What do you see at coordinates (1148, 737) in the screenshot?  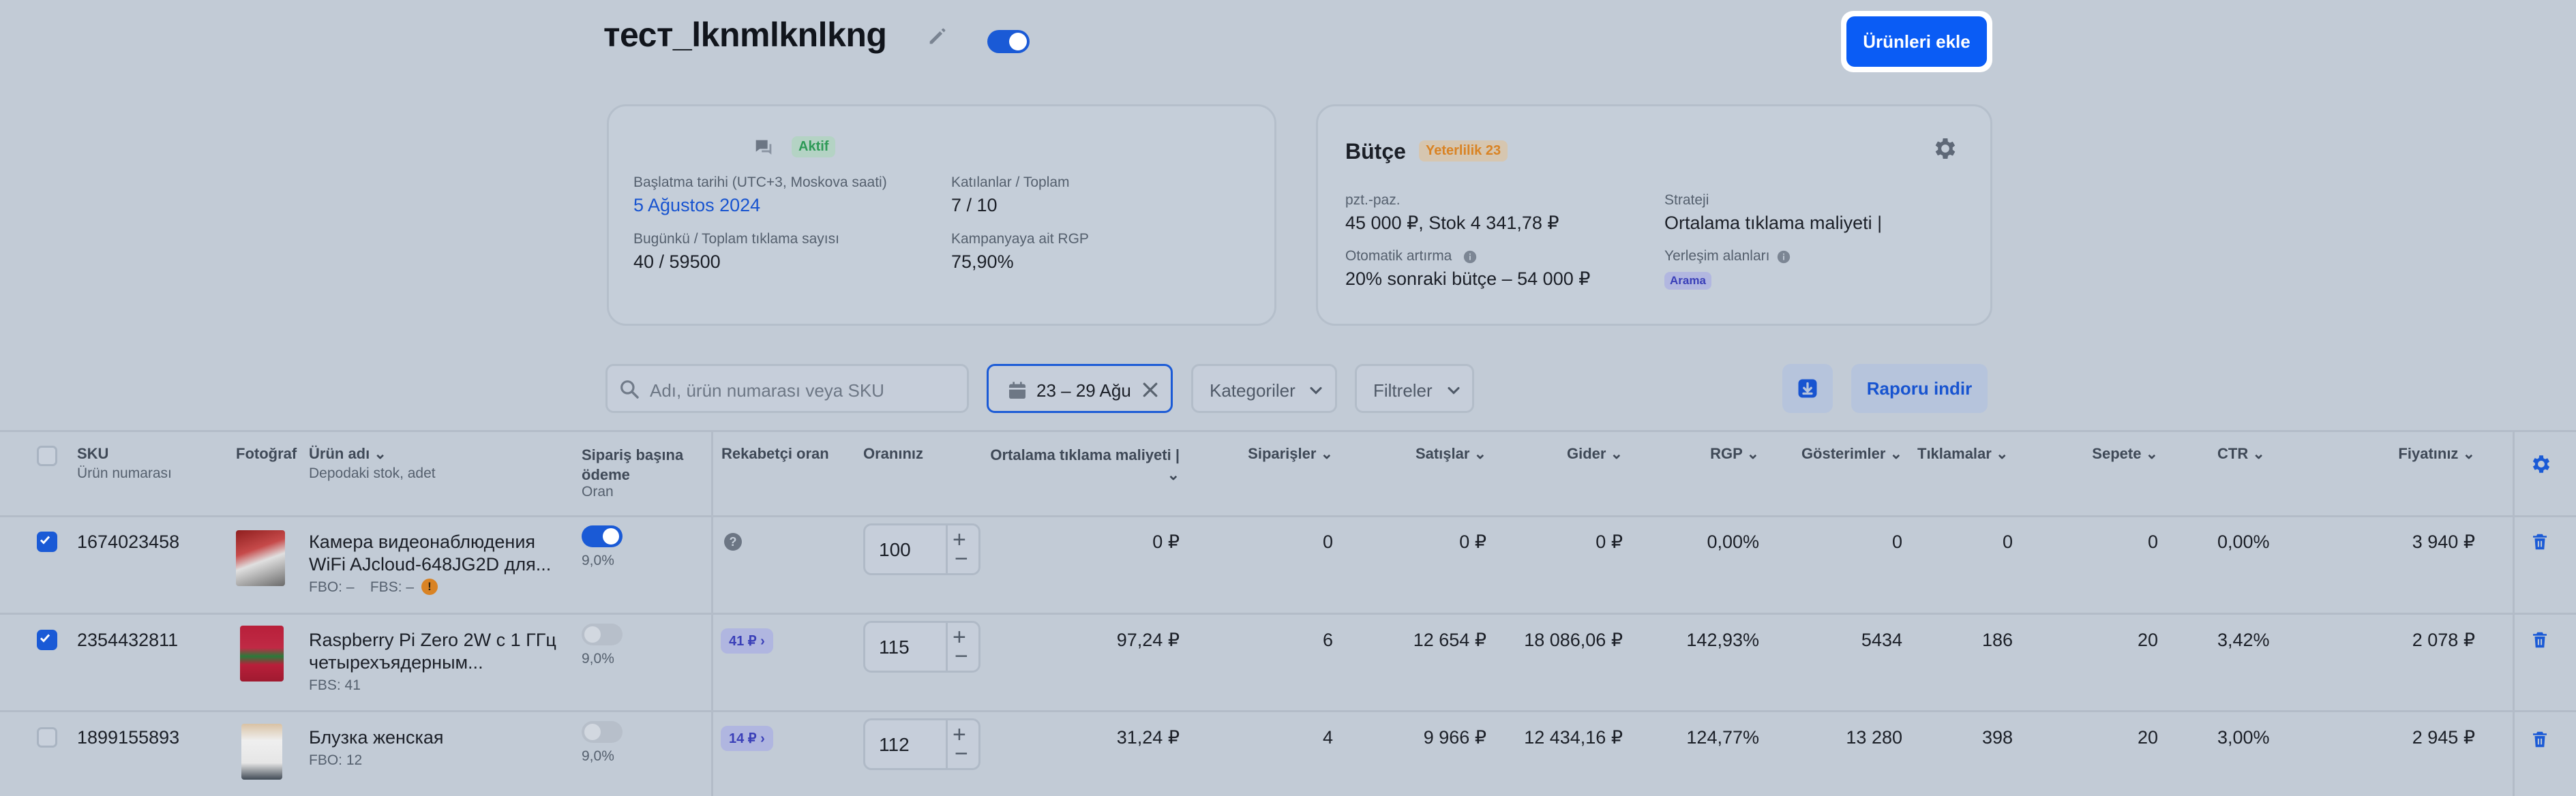 I see `avg-click-value: 31,24 ₽` at bounding box center [1148, 737].